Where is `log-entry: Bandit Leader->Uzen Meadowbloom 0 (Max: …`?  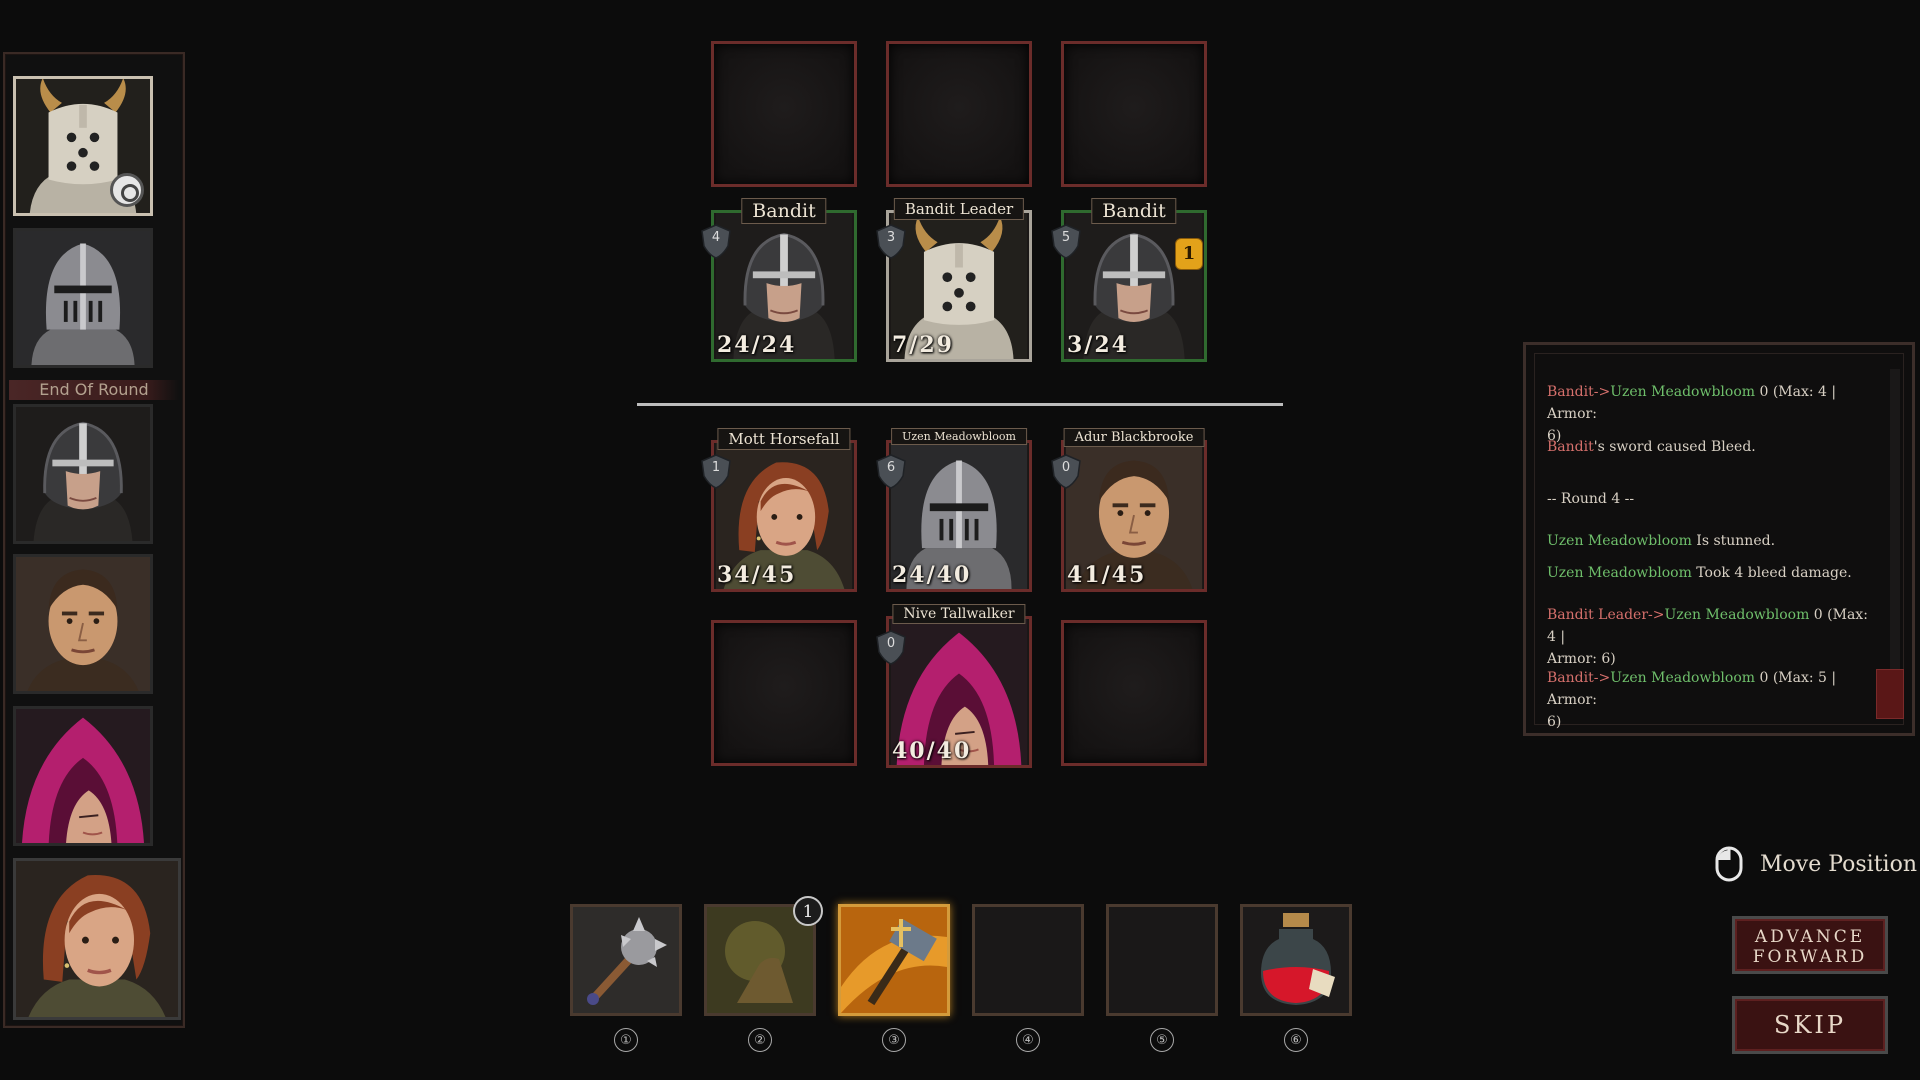 log-entry: Bandit Leader->Uzen Meadowbloom 0 (Max: … is located at coordinates (1707, 637).